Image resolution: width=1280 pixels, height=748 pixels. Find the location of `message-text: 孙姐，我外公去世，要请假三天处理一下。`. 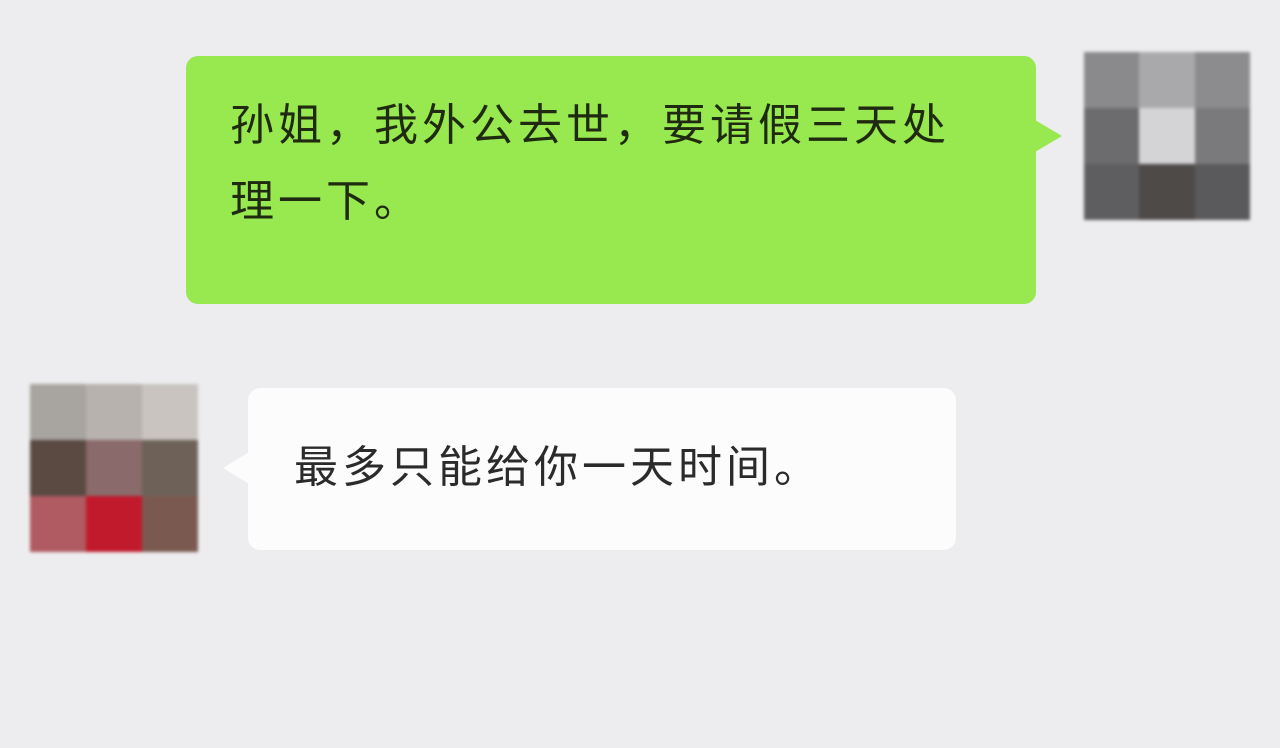

message-text: 孙姐，我外公去世，要请假三天处理一下。 is located at coordinates (590, 163).